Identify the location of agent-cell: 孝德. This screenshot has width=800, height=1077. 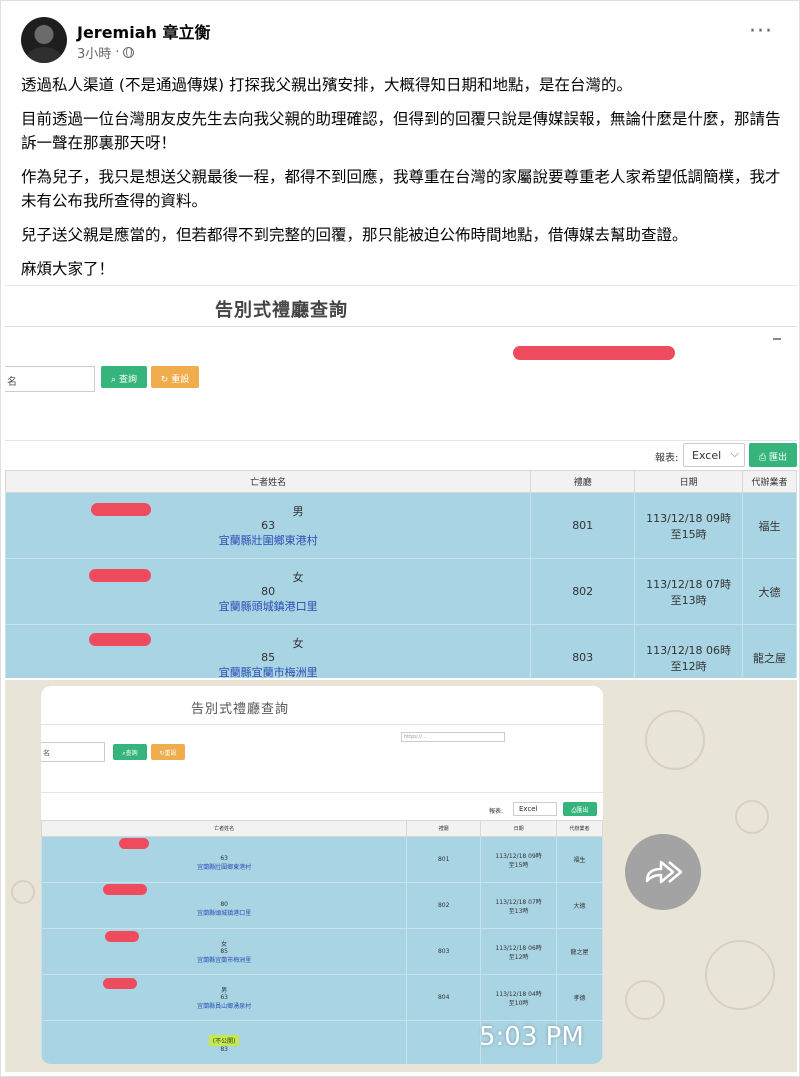
(579, 997).